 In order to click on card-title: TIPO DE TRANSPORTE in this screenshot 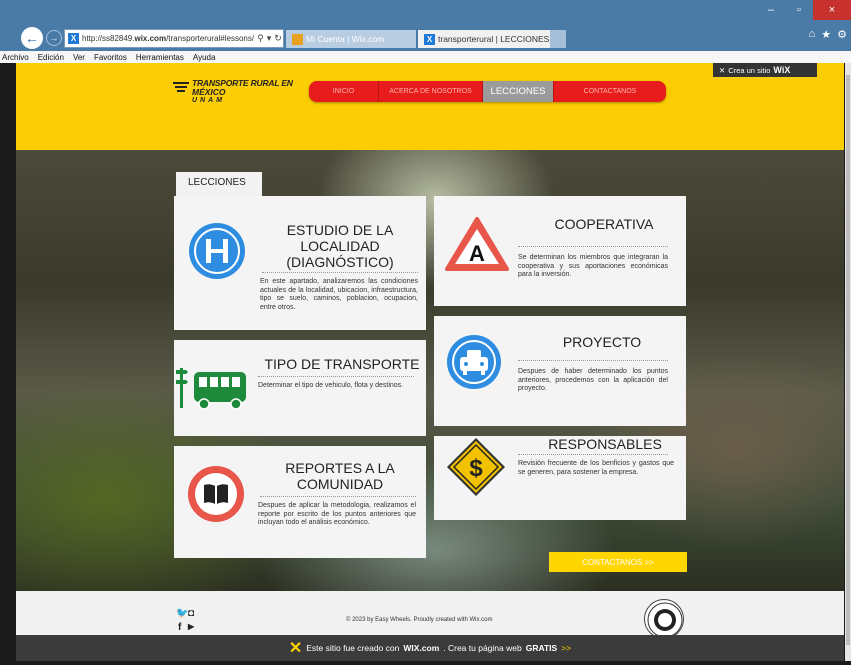, I will do `click(342, 364)`.